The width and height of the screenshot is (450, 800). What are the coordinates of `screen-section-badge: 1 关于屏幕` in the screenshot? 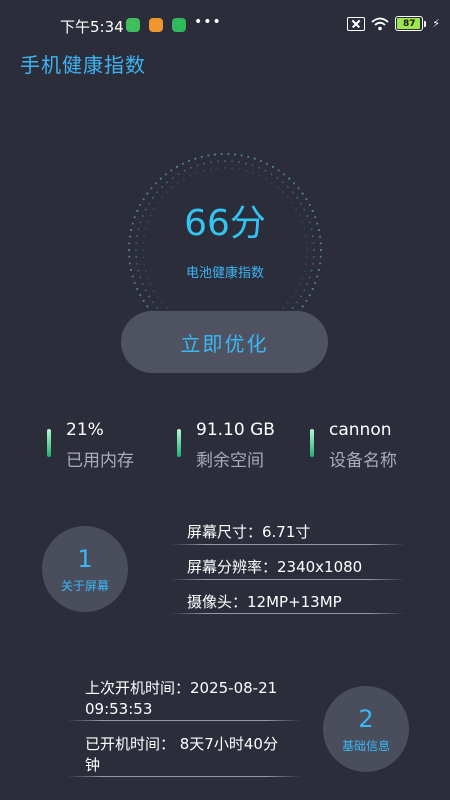 It's located at (85, 569).